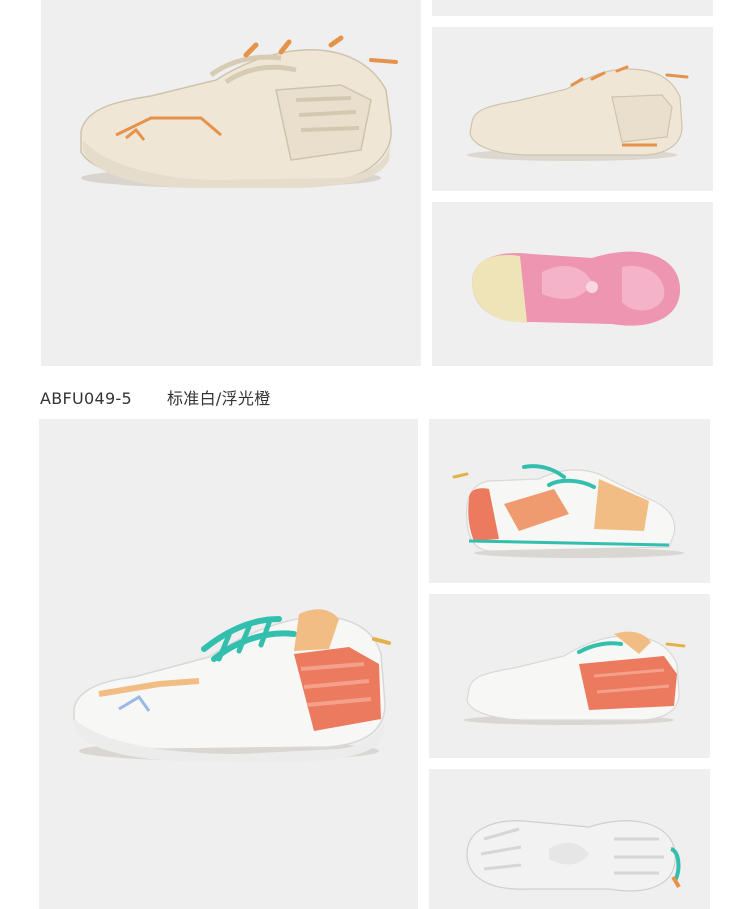 The width and height of the screenshot is (750, 909). I want to click on product-image-white-orange-medial, so click(569, 676).